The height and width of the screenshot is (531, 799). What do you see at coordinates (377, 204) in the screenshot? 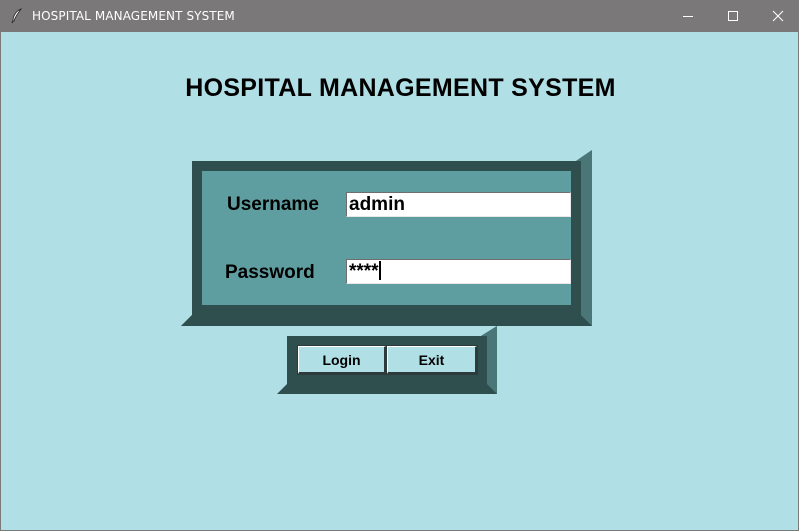
I see `username-value: admin` at bounding box center [377, 204].